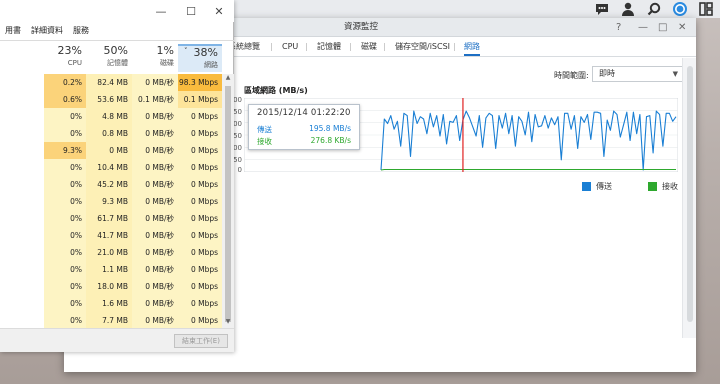 The image size is (720, 384). Describe the element at coordinates (117, 340) in the screenshot. I see `task-manager-footer: 結束工作(E)` at that location.